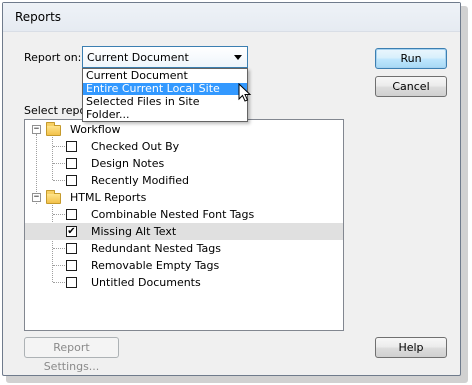 The height and width of the screenshot is (385, 472). I want to click on mouse-pointer-icon, so click(245, 92).